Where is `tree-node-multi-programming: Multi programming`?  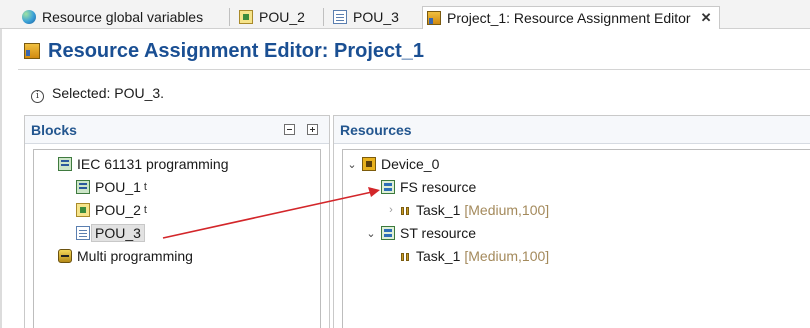
tree-node-multi-programming: Multi programming is located at coordinates (125, 256).